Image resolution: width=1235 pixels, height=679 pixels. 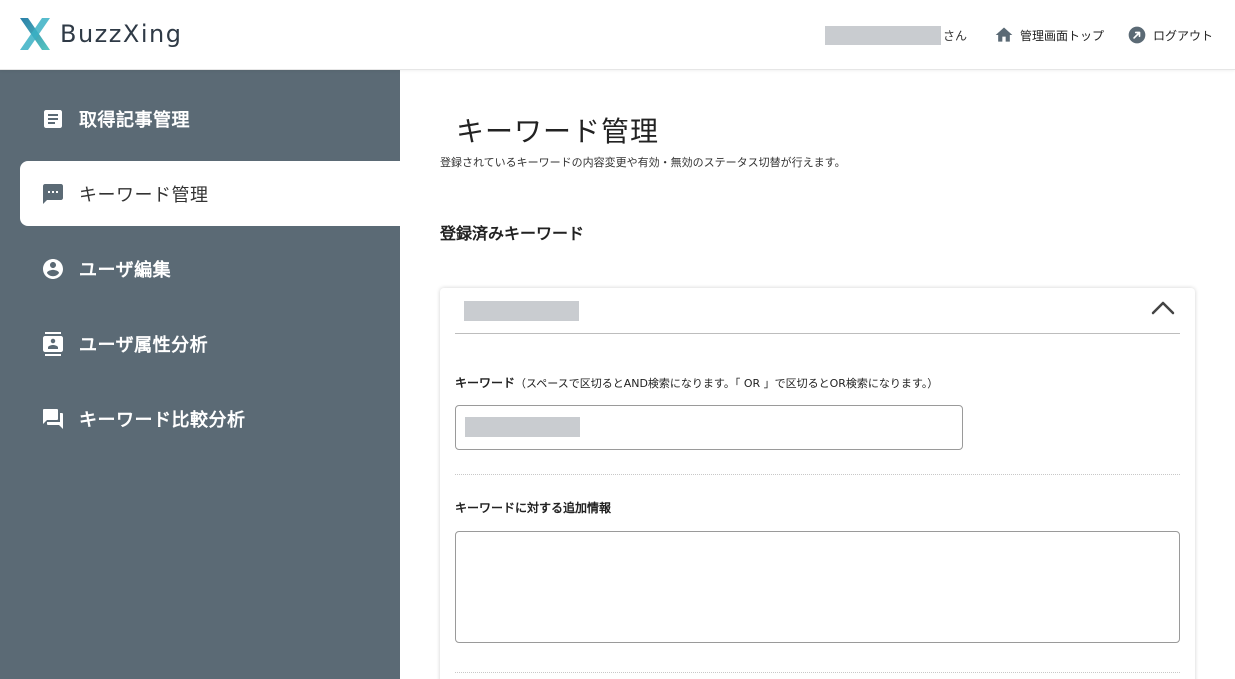 I want to click on article-icon, so click(x=53, y=119).